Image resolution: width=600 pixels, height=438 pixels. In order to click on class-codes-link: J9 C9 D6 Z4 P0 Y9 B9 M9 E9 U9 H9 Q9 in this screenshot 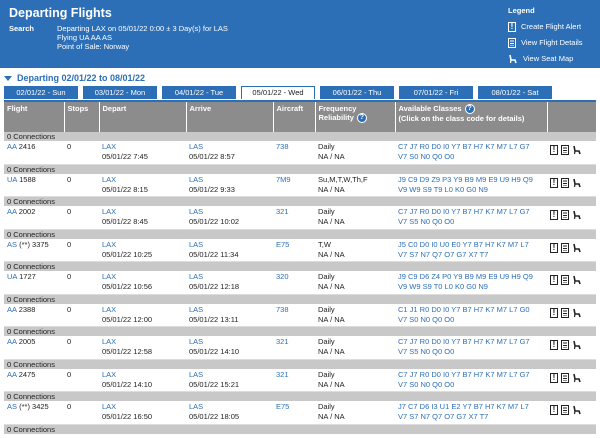, I will do `click(471, 277)`.